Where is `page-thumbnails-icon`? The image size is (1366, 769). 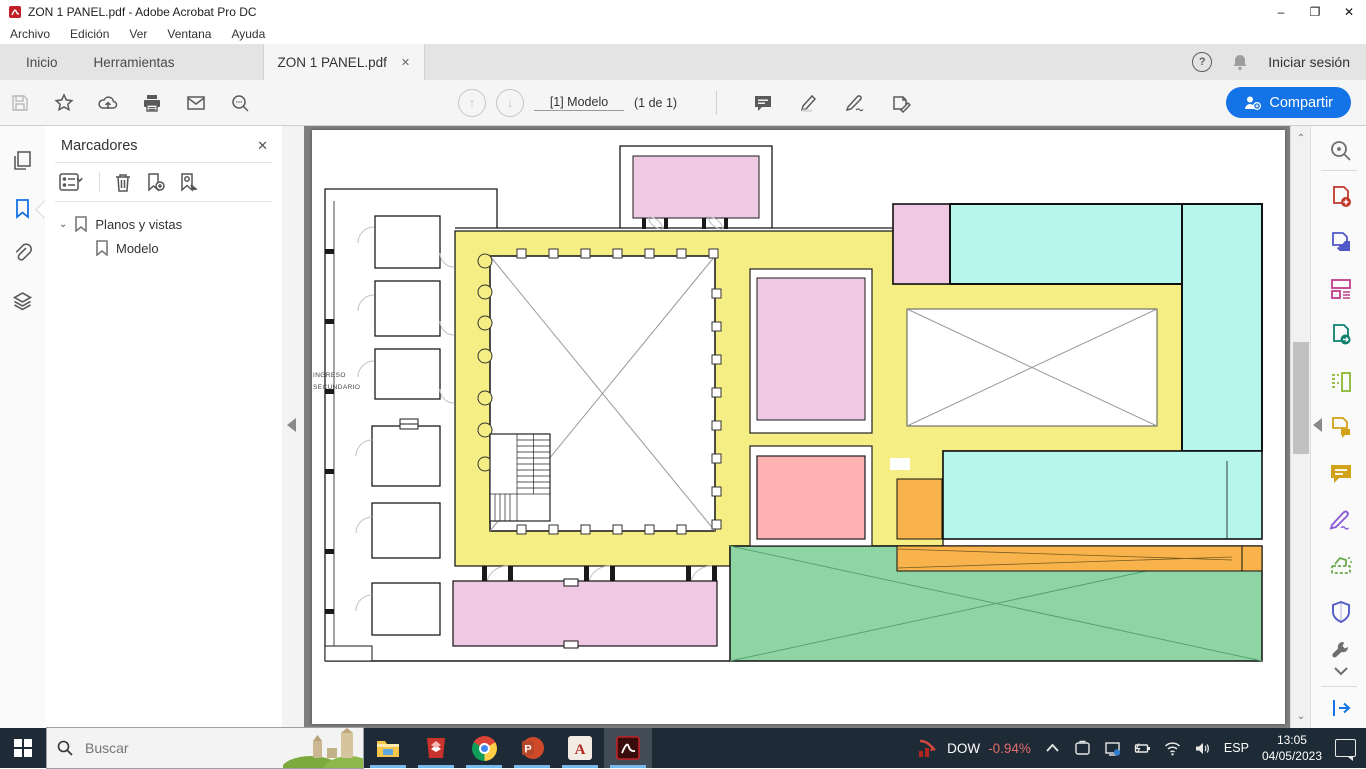 page-thumbnails-icon is located at coordinates (22, 160).